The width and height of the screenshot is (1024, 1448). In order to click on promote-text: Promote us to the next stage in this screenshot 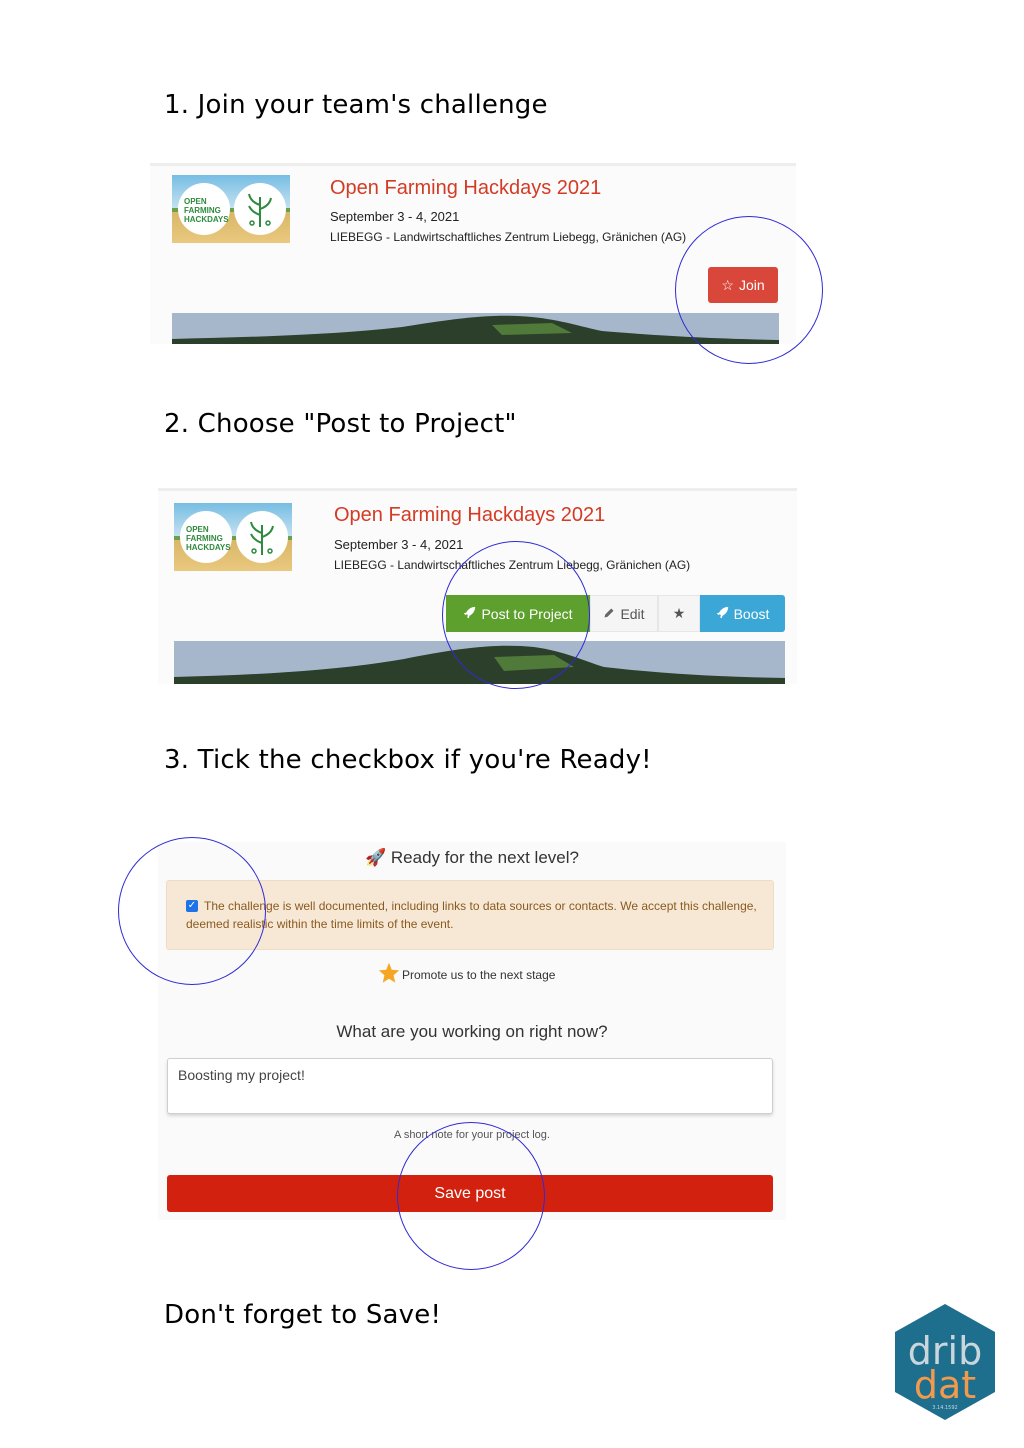, I will do `click(479, 975)`.